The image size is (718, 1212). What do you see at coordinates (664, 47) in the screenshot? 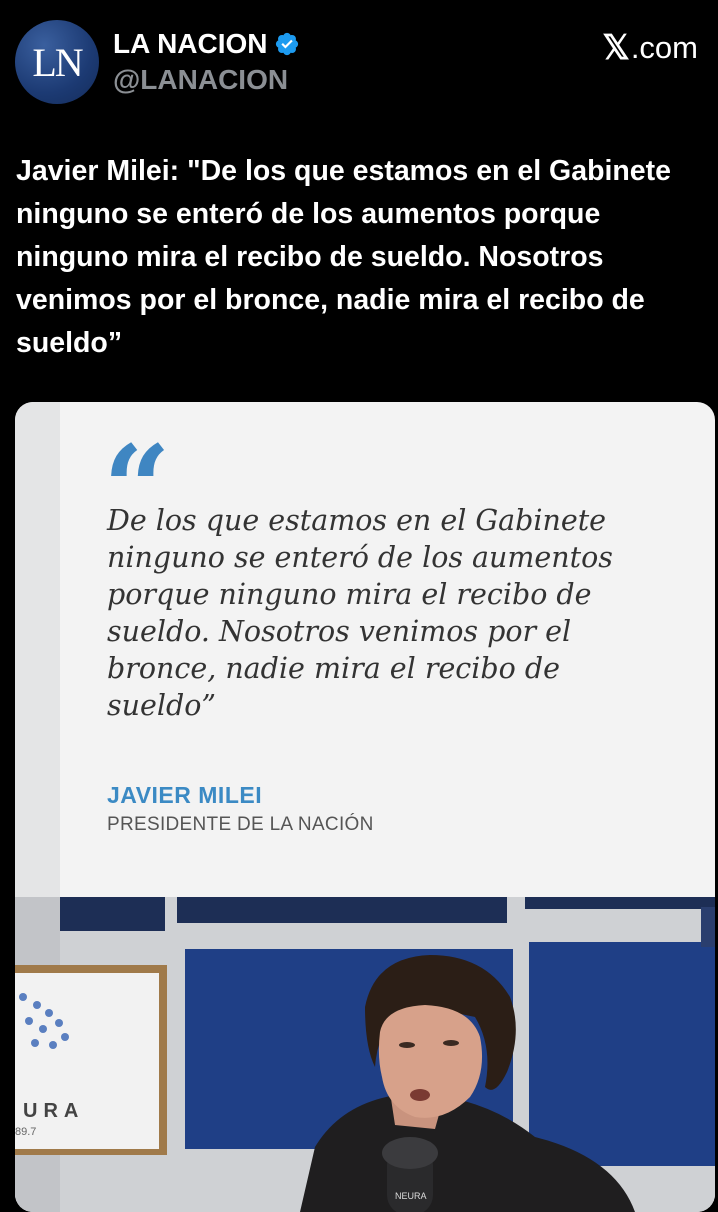
I see `x-domain-text: .com` at bounding box center [664, 47].